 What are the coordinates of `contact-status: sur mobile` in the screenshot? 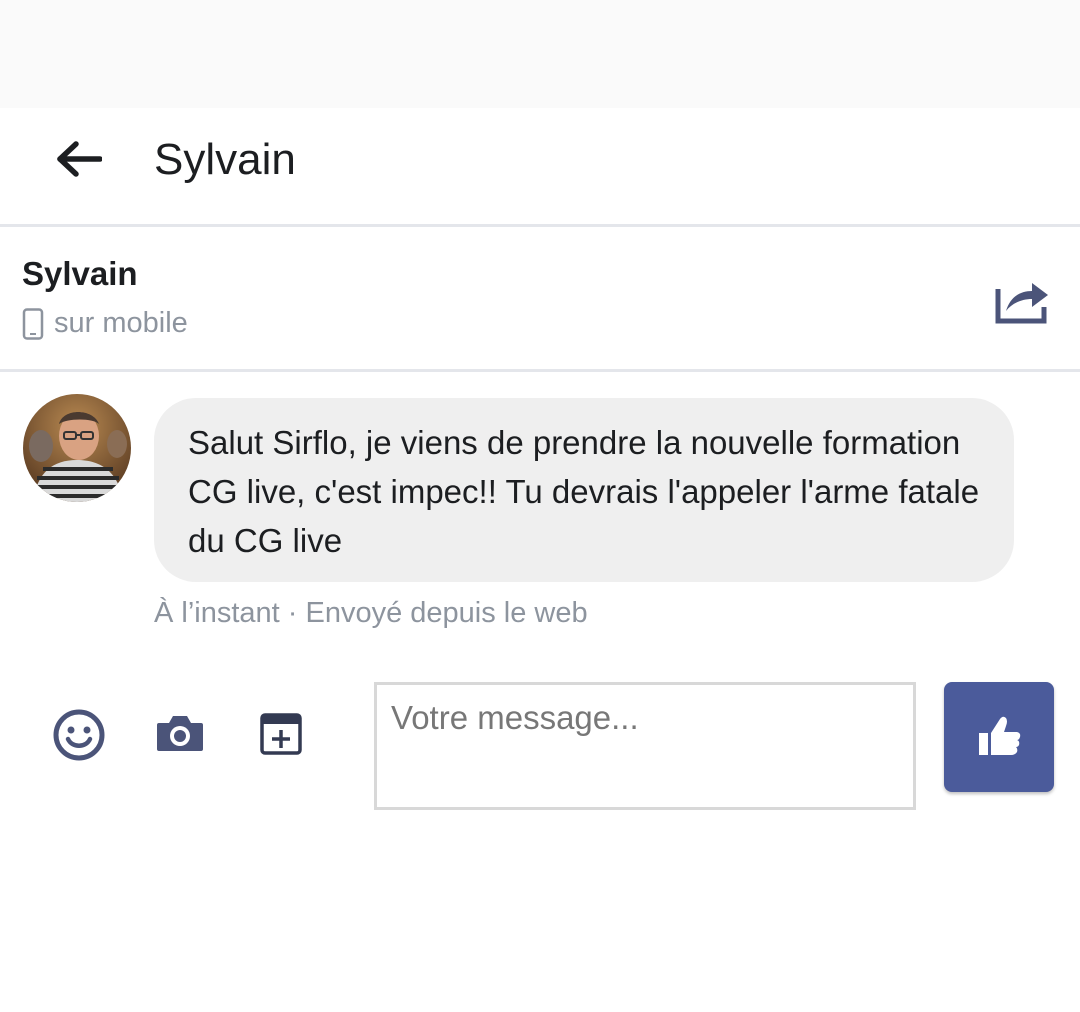 It's located at (121, 323).